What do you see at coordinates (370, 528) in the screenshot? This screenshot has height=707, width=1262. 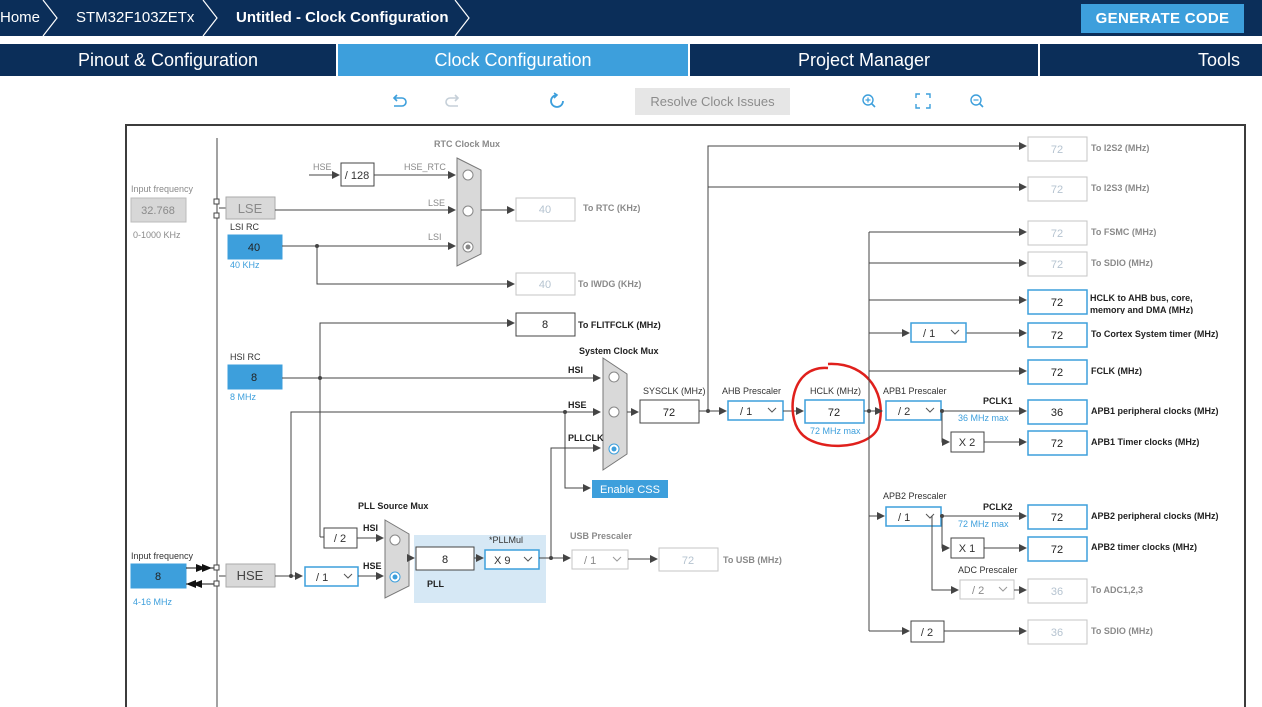 I see `pll-source-hsi-label: HSI` at bounding box center [370, 528].